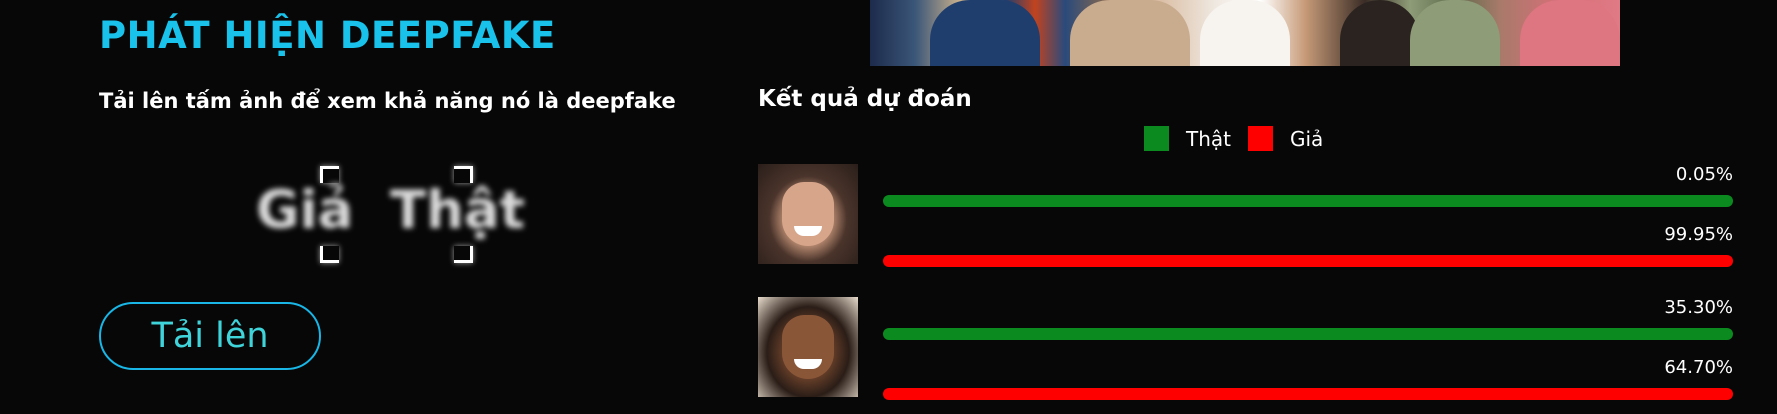 This screenshot has height=414, width=1777. I want to click on legend-swatch-fake, so click(1260, 138).